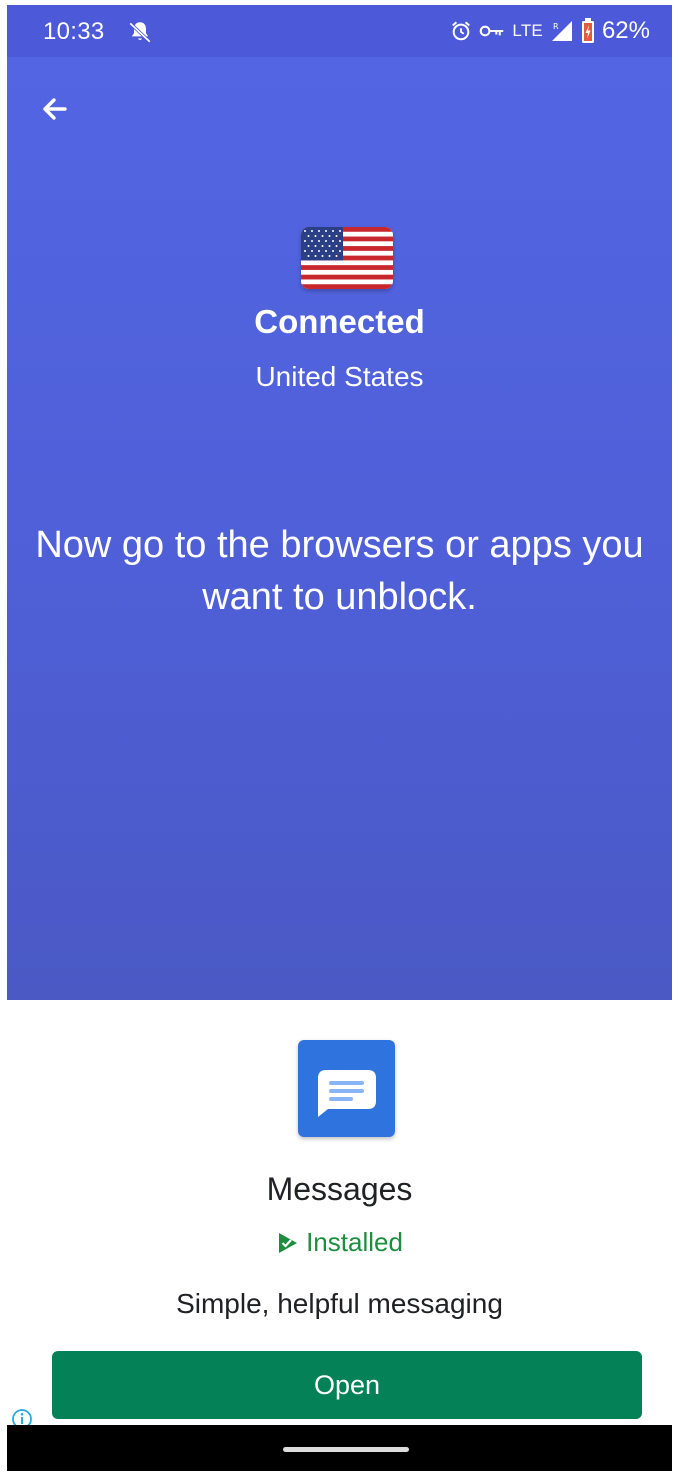  Describe the element at coordinates (561, 31) in the screenshot. I see `signal-icon: R` at that location.